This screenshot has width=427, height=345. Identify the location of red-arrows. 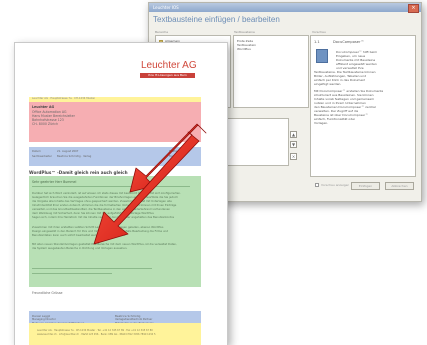
(150, 184).